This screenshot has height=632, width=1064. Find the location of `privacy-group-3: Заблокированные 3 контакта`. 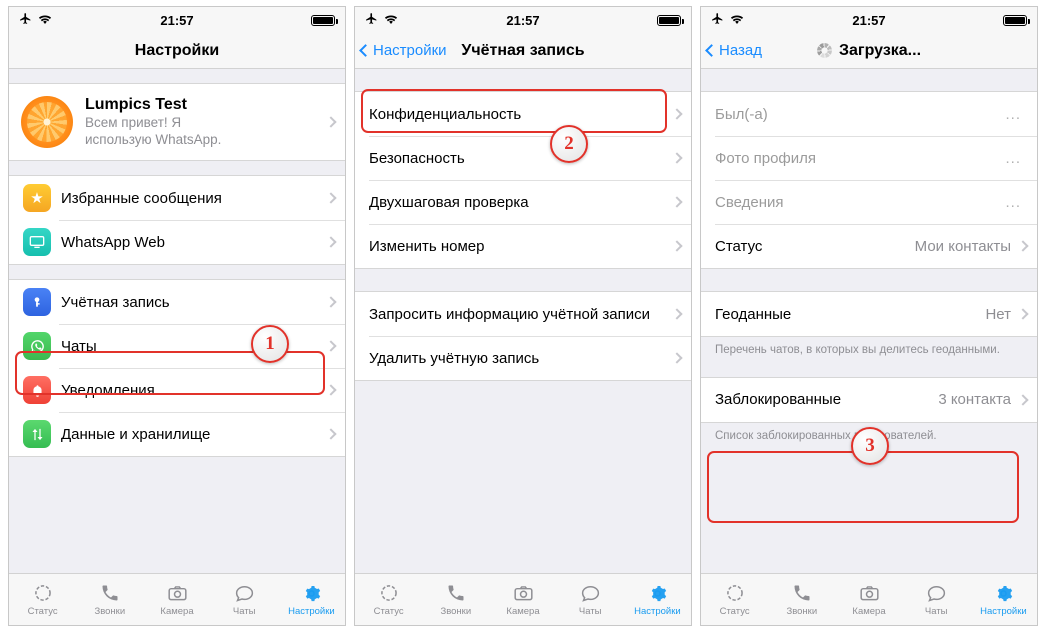

privacy-group-3: Заблокированные 3 контакта is located at coordinates (869, 399).